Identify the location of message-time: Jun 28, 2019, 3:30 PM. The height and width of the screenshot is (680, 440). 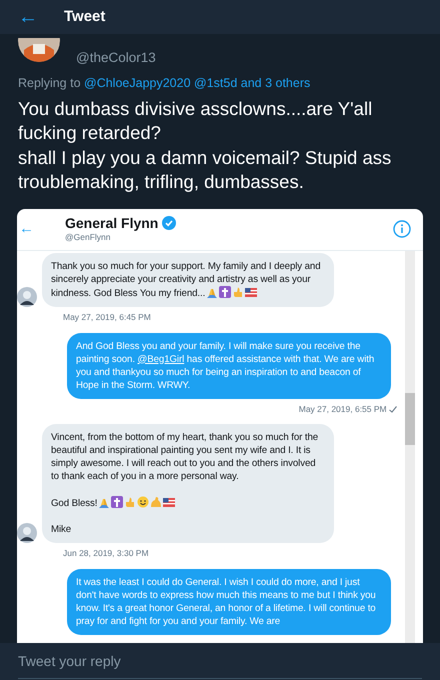
(106, 553).